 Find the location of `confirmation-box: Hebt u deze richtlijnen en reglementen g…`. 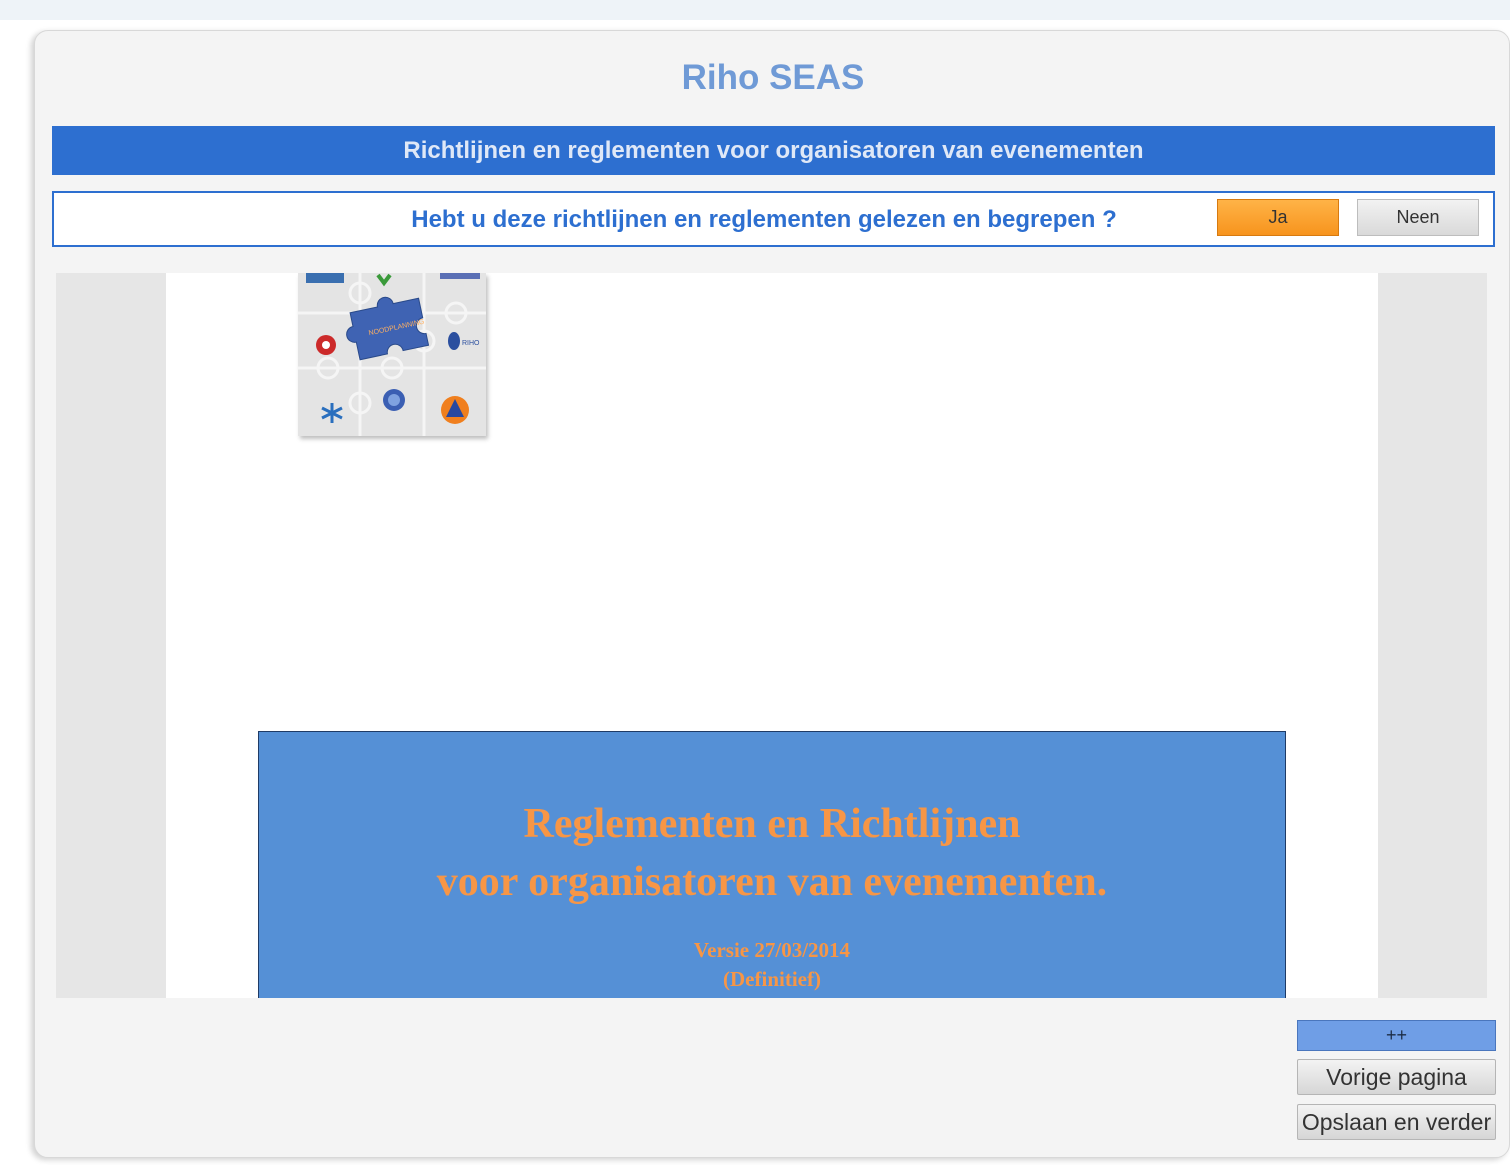

confirmation-box: Hebt u deze richtlijnen en reglementen g… is located at coordinates (773, 219).